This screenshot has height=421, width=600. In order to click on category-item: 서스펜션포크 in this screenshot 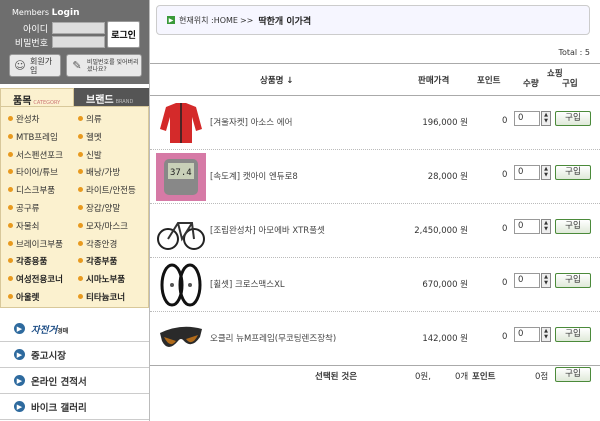, I will do `click(35, 155)`.